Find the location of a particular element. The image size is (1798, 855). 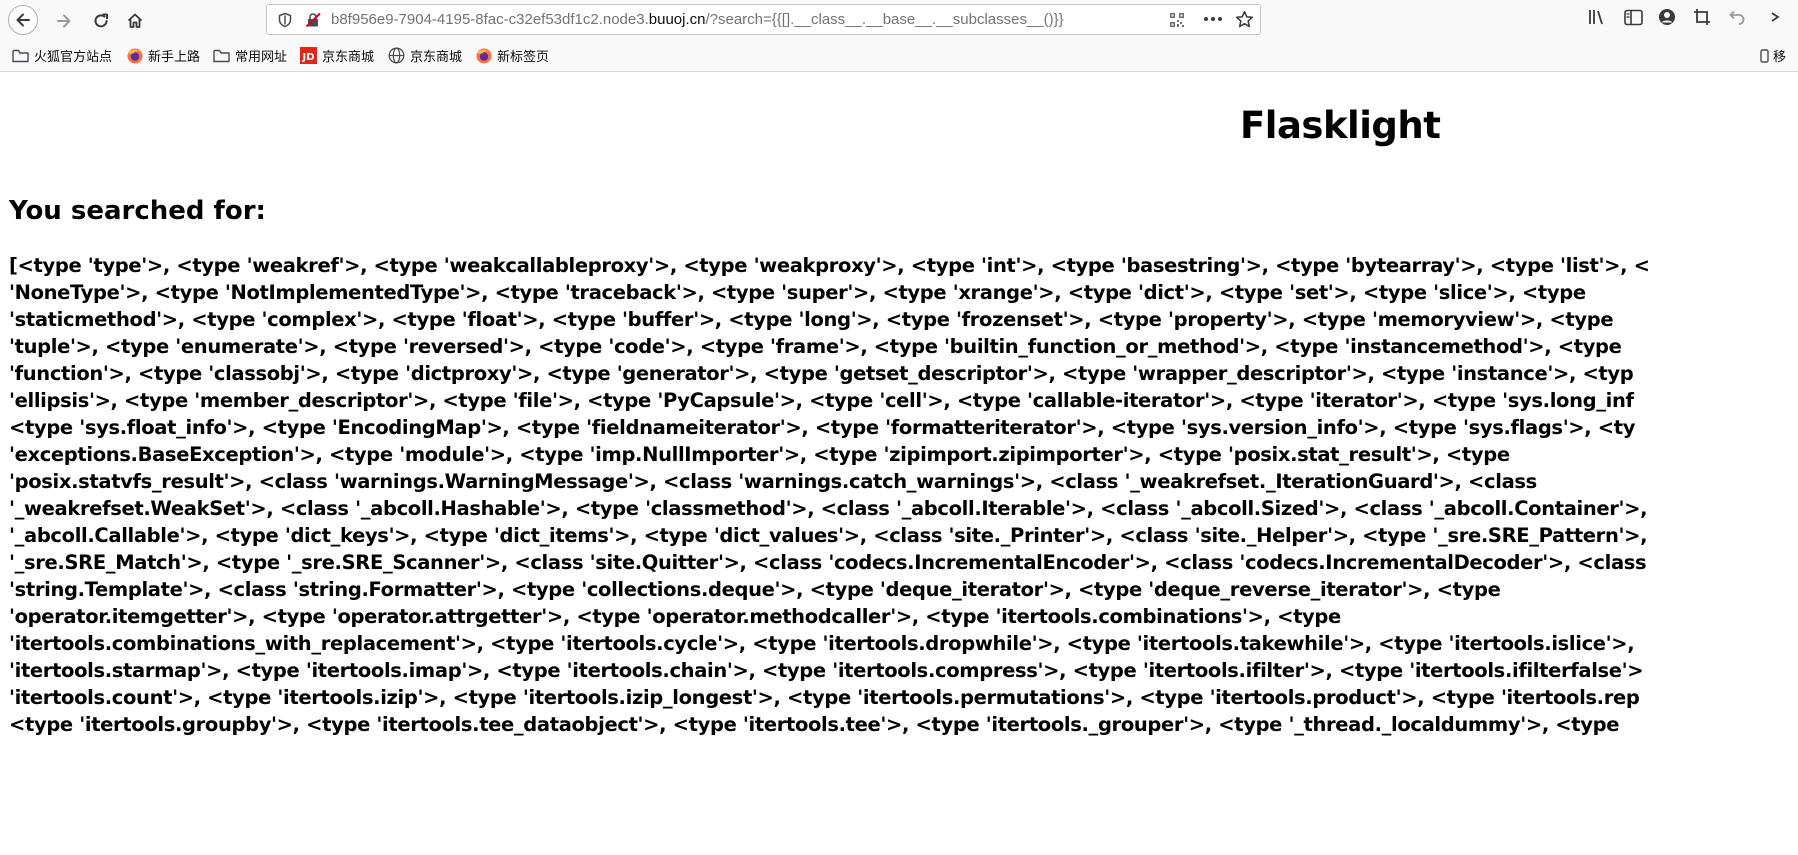

globe-icon is located at coordinates (396, 55).